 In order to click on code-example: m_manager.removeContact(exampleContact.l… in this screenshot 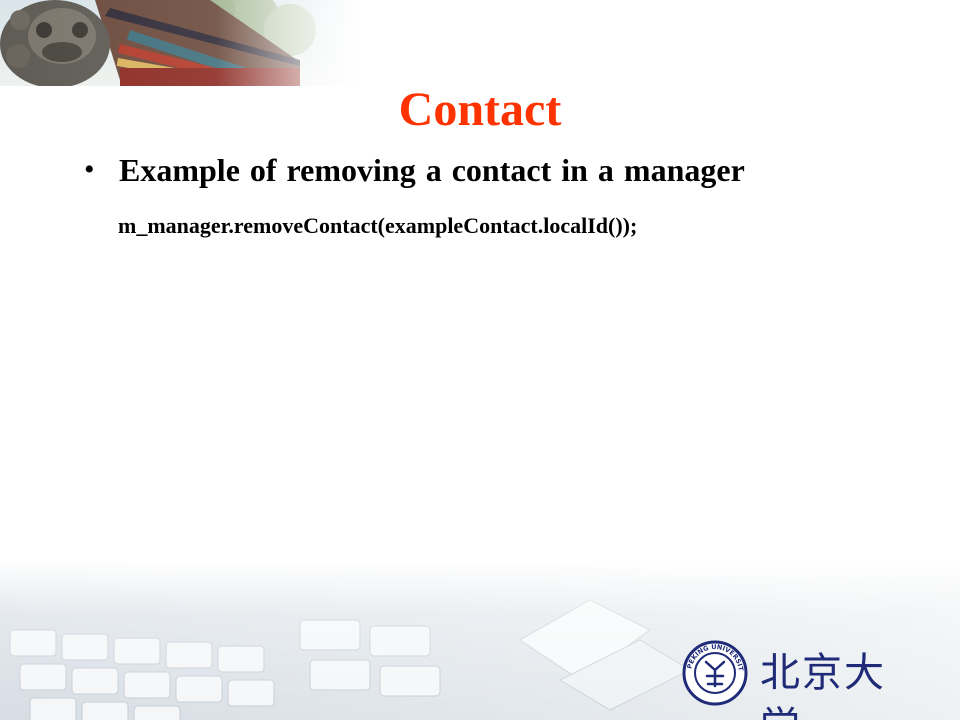, I will do `click(378, 225)`.